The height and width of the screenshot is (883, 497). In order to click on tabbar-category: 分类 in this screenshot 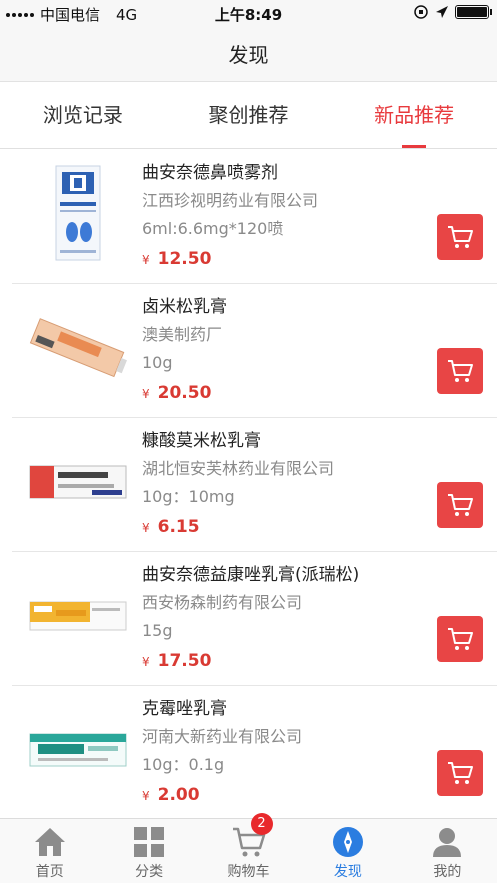, I will do `click(148, 851)`.